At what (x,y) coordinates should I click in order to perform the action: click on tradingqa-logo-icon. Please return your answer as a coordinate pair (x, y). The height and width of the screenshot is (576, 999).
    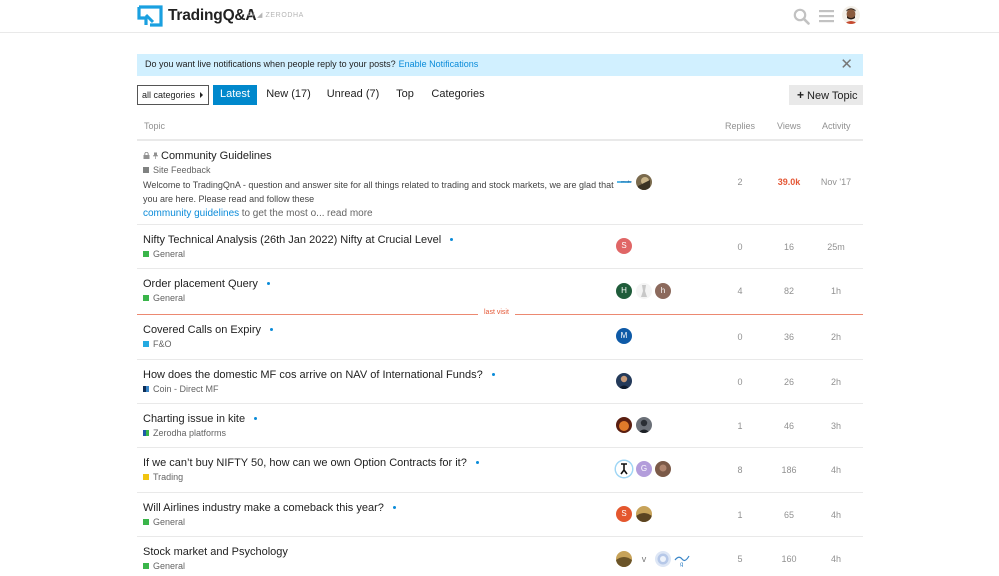
    Looking at the image, I should click on (150, 16).